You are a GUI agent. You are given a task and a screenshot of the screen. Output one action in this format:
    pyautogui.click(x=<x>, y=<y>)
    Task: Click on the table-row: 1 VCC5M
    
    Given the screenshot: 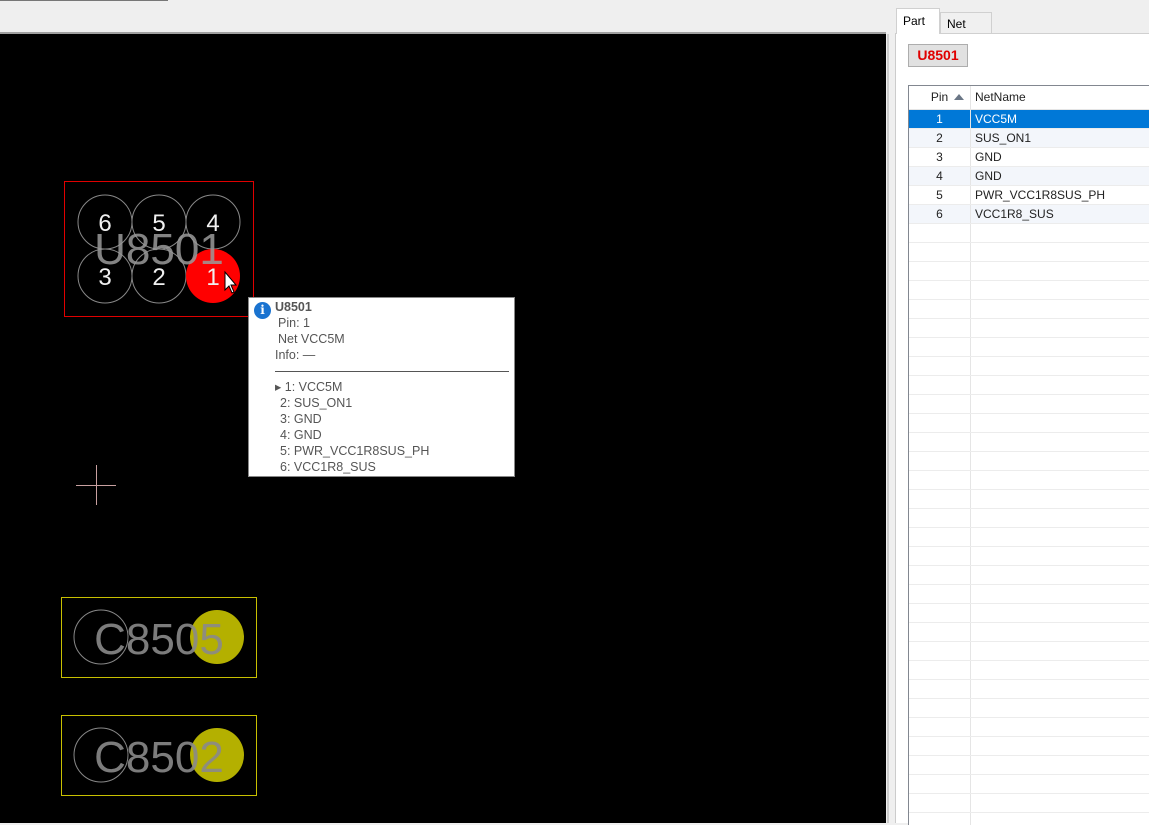 What is the action you would take?
    pyautogui.click(x=1029, y=119)
    